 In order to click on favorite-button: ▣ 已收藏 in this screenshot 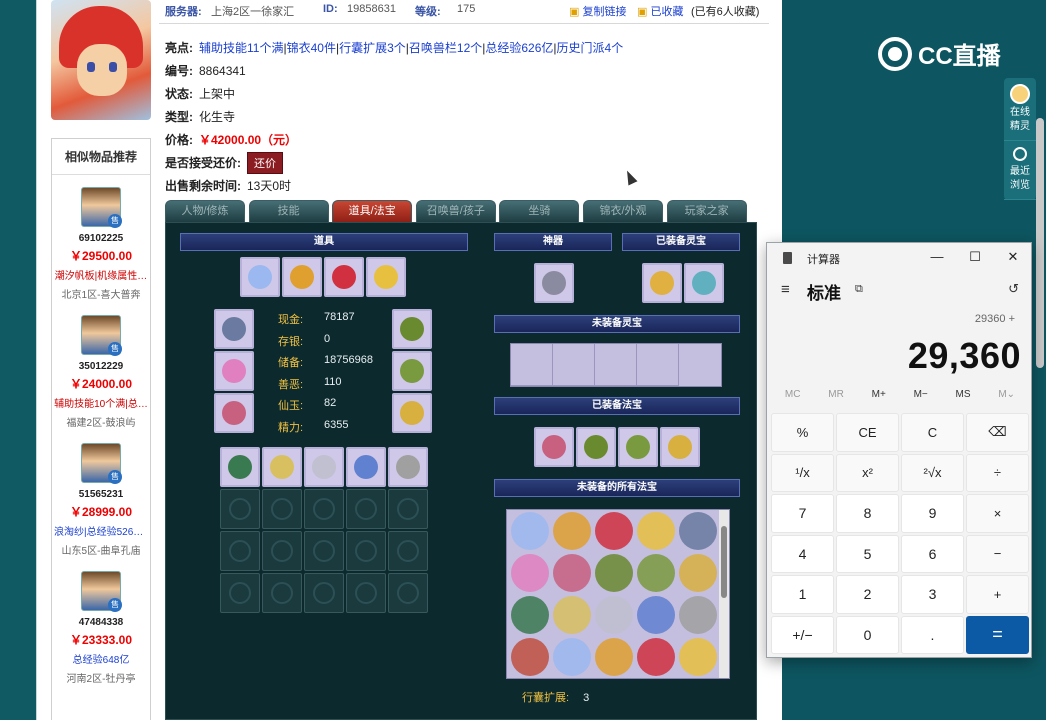, I will do `click(660, 11)`.